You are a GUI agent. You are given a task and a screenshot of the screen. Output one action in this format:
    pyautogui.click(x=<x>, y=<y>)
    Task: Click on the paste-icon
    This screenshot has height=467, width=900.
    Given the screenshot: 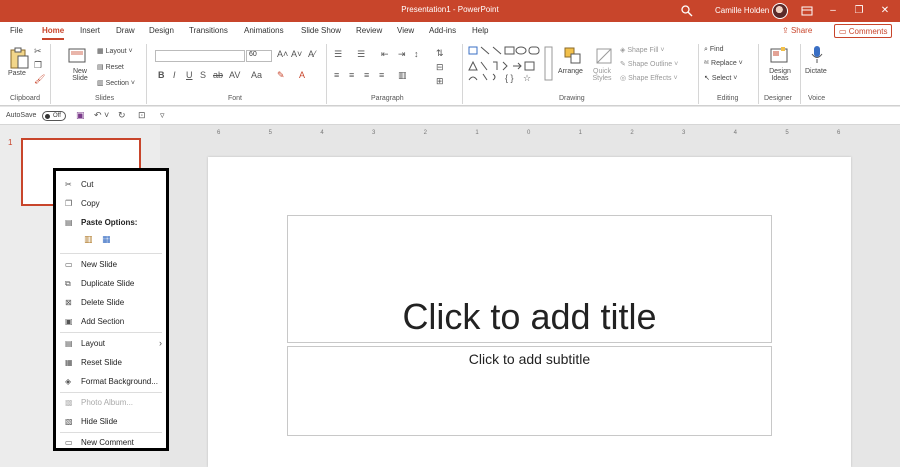 What is the action you would take?
    pyautogui.click(x=19, y=58)
    